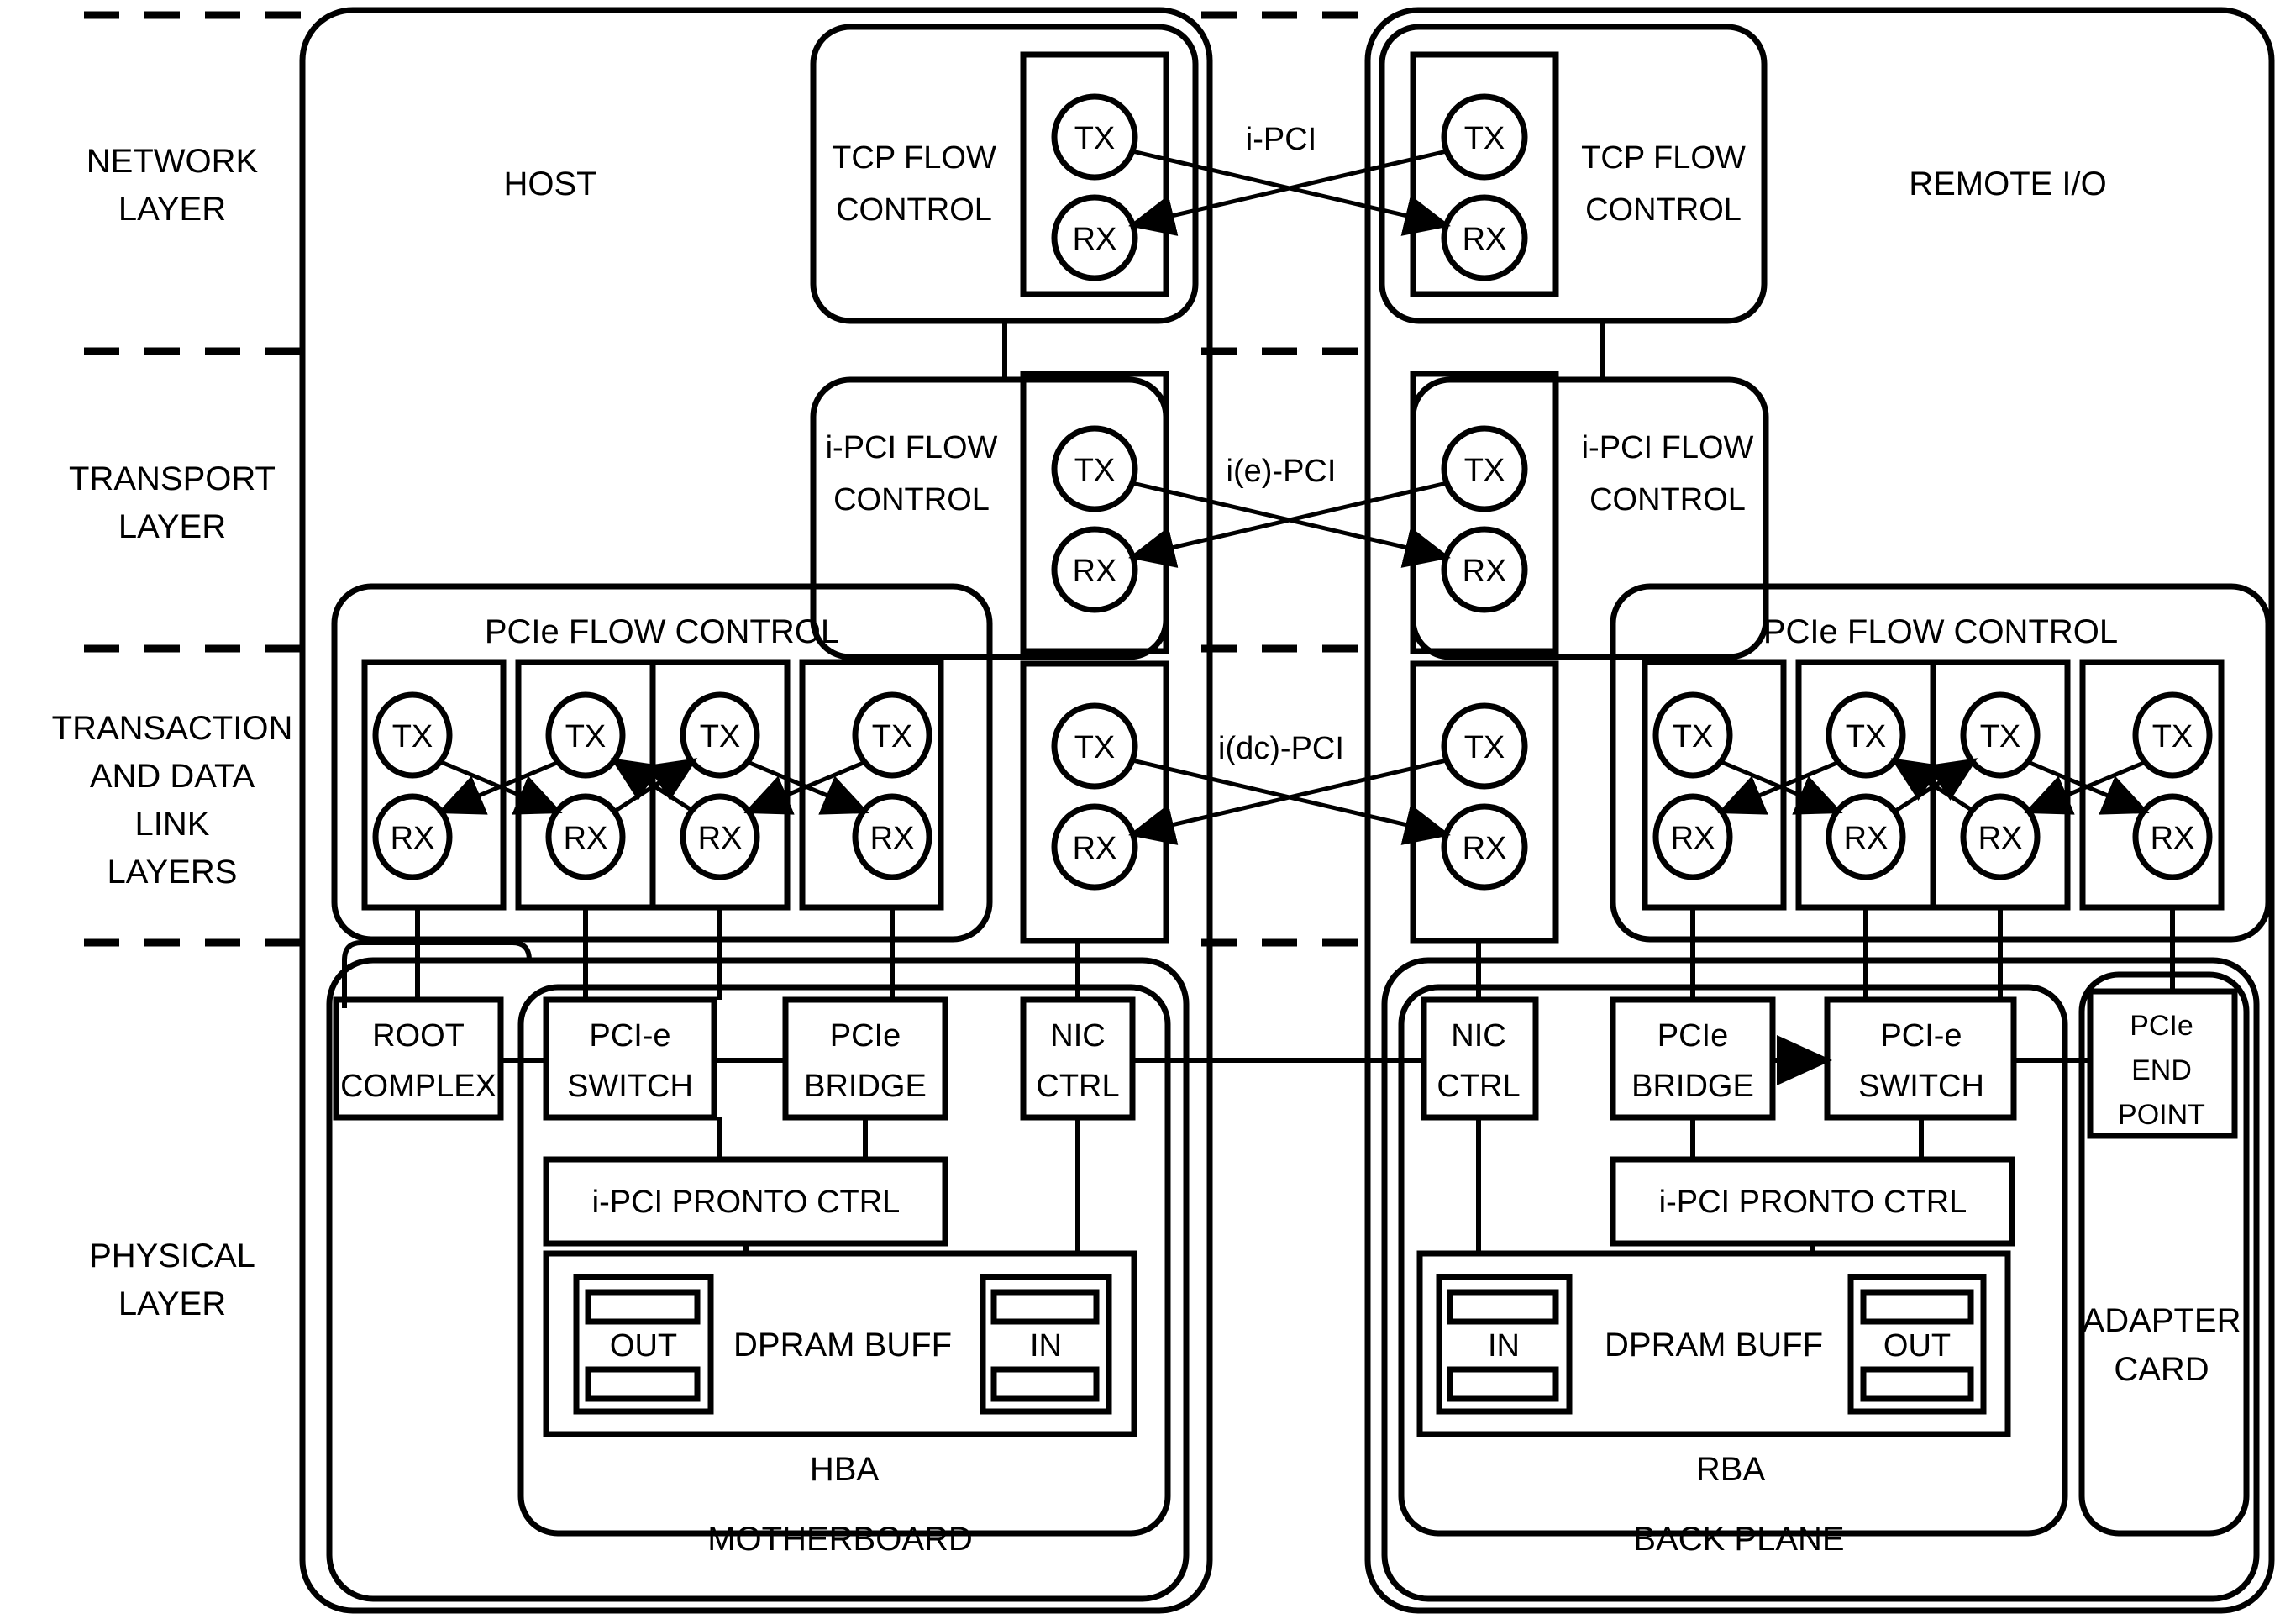 The image size is (2280, 1624). Describe the element at coordinates (1095, 747) in the screenshot. I see `host-dc-tx-label: TX` at that location.